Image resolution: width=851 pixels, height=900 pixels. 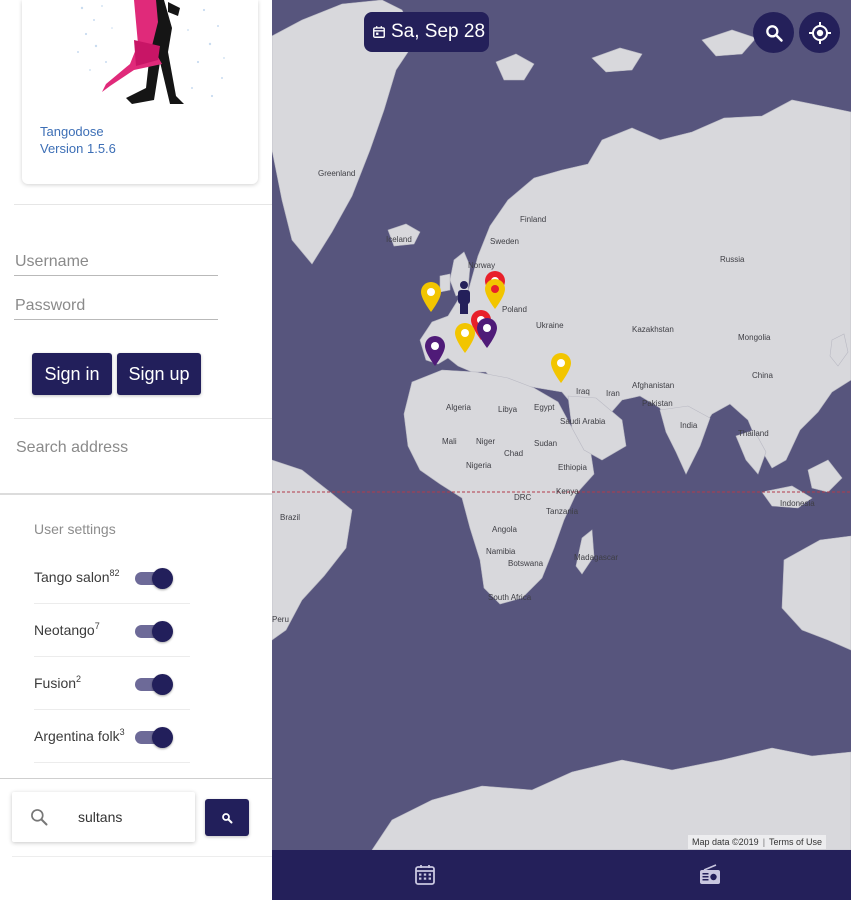 What do you see at coordinates (67, 629) in the screenshot?
I see `setting-label: Neotango7` at bounding box center [67, 629].